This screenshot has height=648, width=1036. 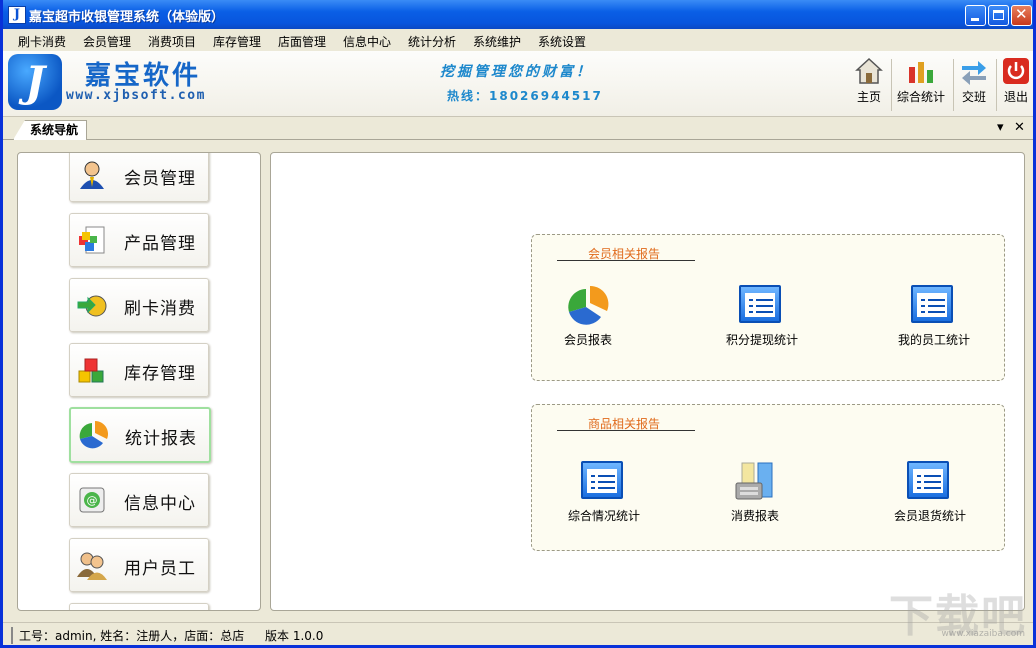 What do you see at coordinates (160, 244) in the screenshot?
I see `nav-item-label: 产品管理` at bounding box center [160, 244].